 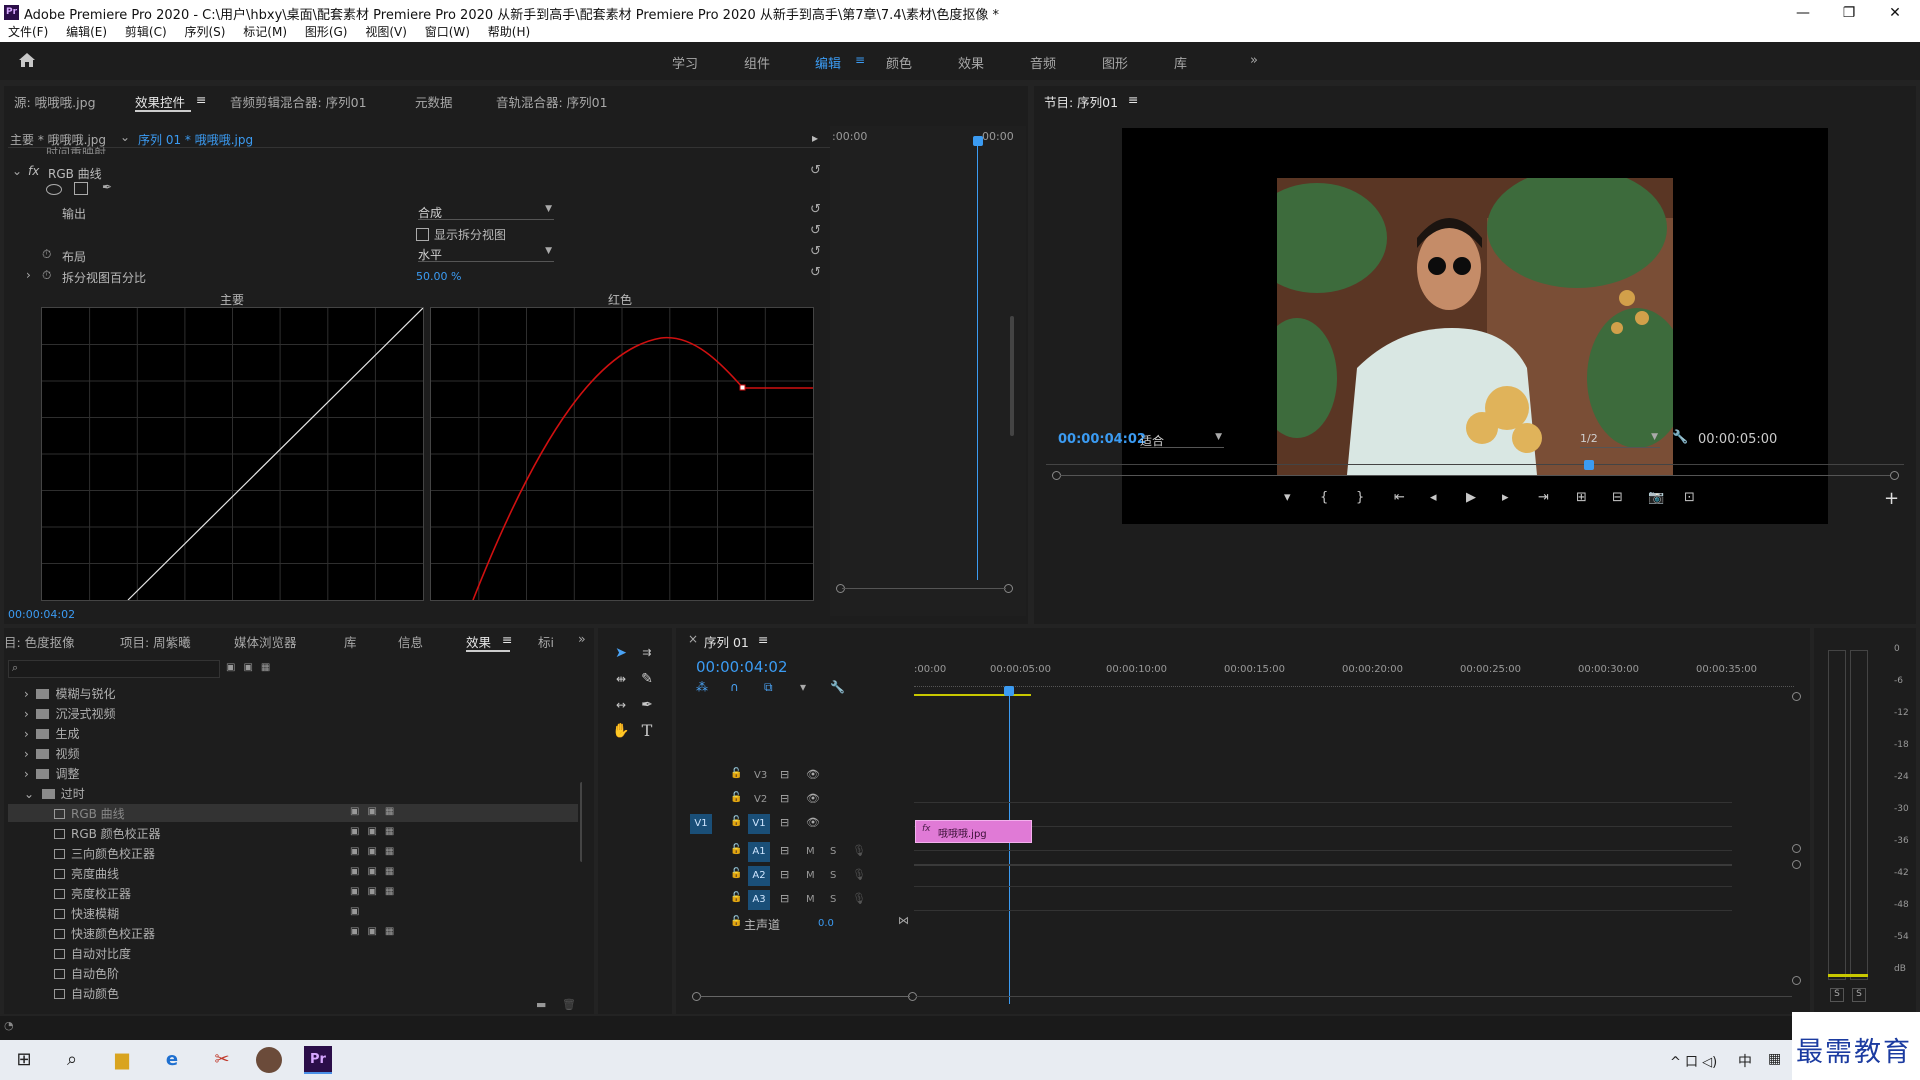 I want to click on comparison-view-button: ⊡, so click(x=1689, y=497).